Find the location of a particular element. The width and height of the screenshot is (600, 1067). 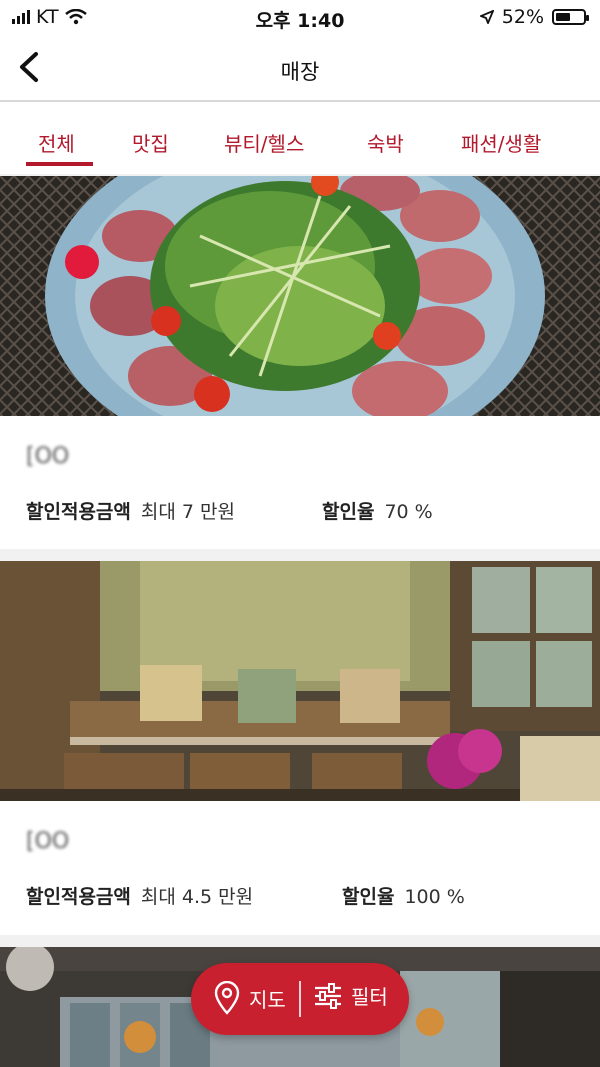

discount-rate-value: 100 % is located at coordinates (434, 897).